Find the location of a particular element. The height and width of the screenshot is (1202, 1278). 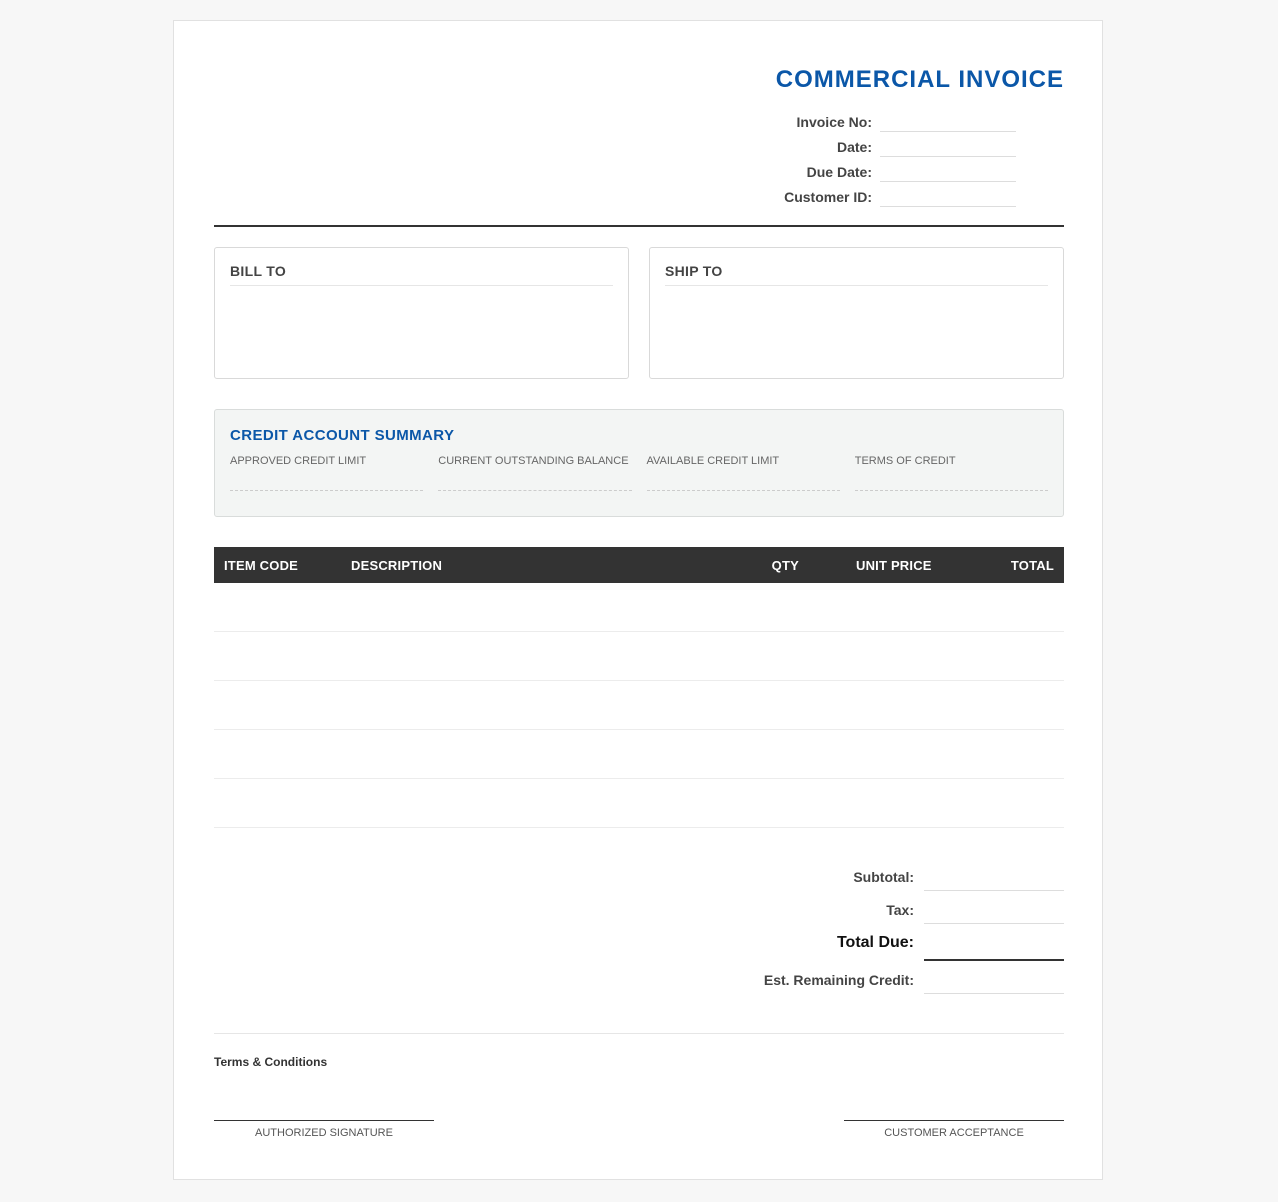

column-header-qty: QTY is located at coordinates (785, 565).